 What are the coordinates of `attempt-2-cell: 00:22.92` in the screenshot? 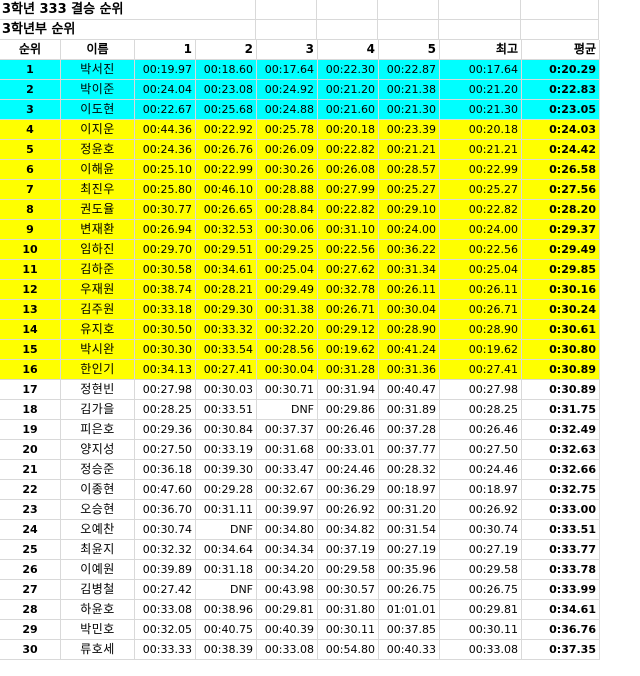 It's located at (226, 130).